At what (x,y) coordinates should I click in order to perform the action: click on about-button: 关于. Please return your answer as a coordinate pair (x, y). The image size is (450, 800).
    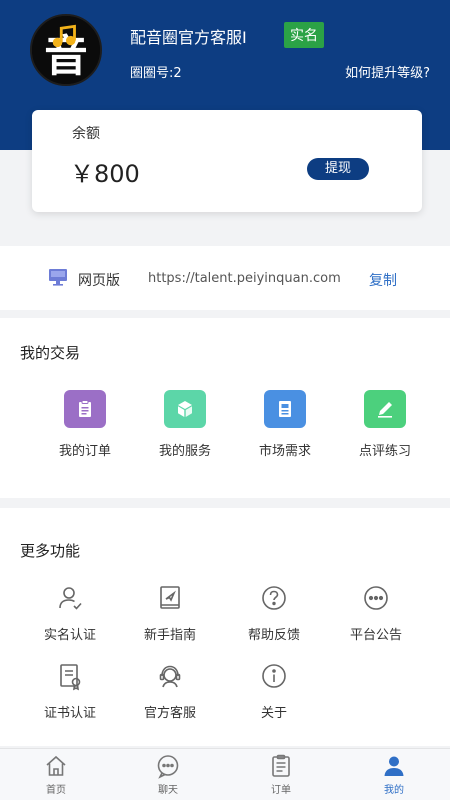
    Looking at the image, I should click on (274, 690).